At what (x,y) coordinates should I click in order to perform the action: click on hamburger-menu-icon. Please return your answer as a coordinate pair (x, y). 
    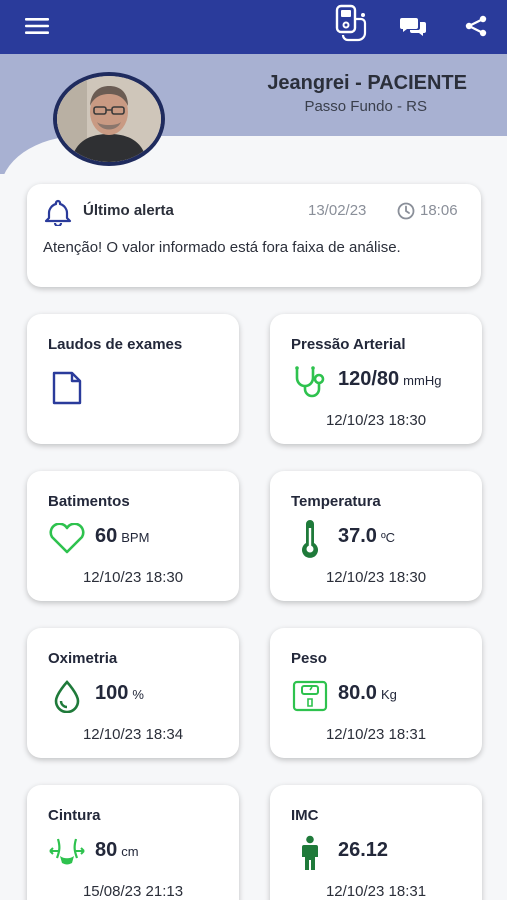
    Looking at the image, I should click on (37, 26).